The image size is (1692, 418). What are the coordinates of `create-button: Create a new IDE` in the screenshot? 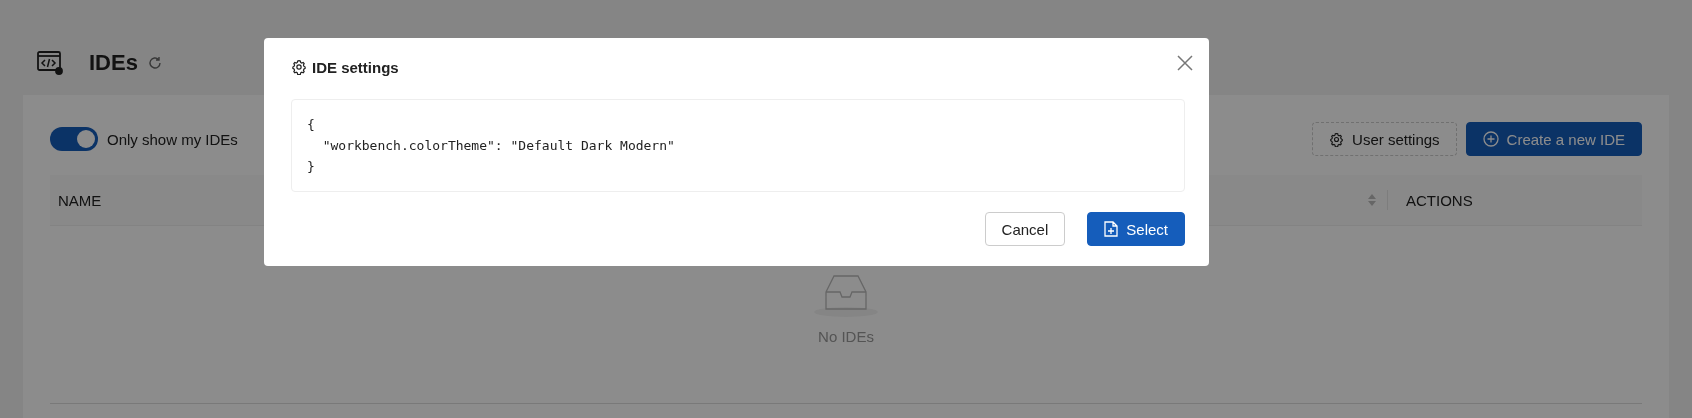 It's located at (1553, 139).